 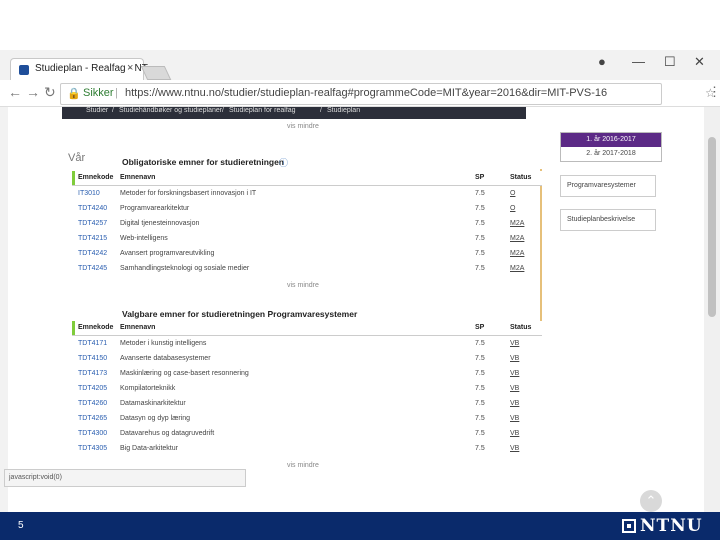 I want to click on course-name: Avansert programvareutvikling, so click(x=167, y=253).